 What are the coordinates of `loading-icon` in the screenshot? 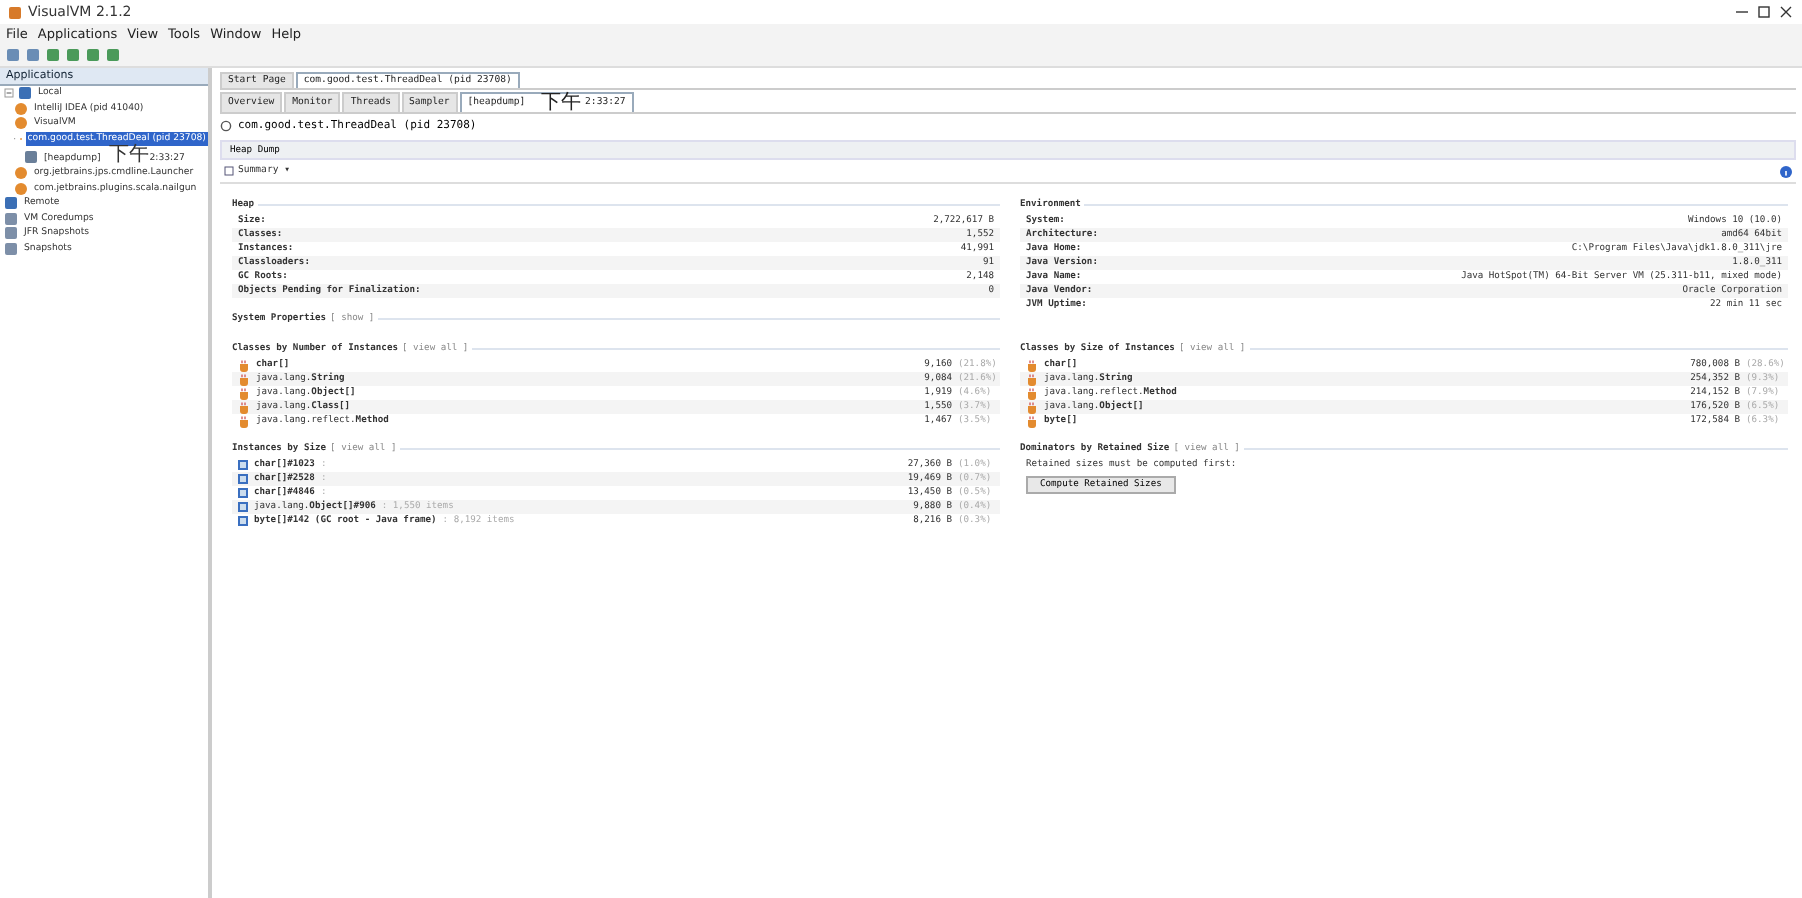 It's located at (226, 125).